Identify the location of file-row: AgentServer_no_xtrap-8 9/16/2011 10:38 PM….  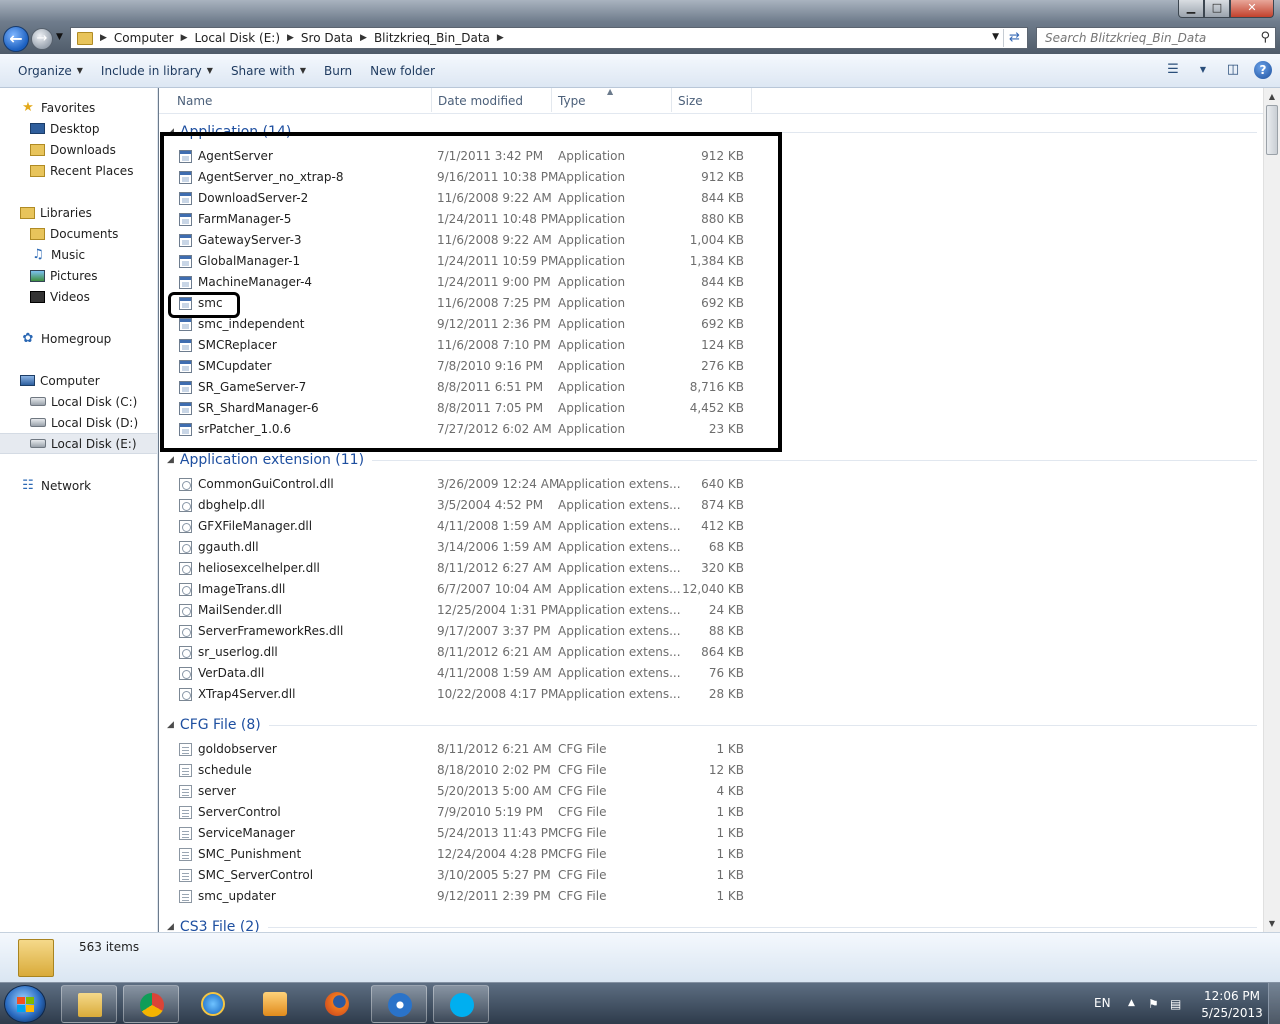
(462, 177).